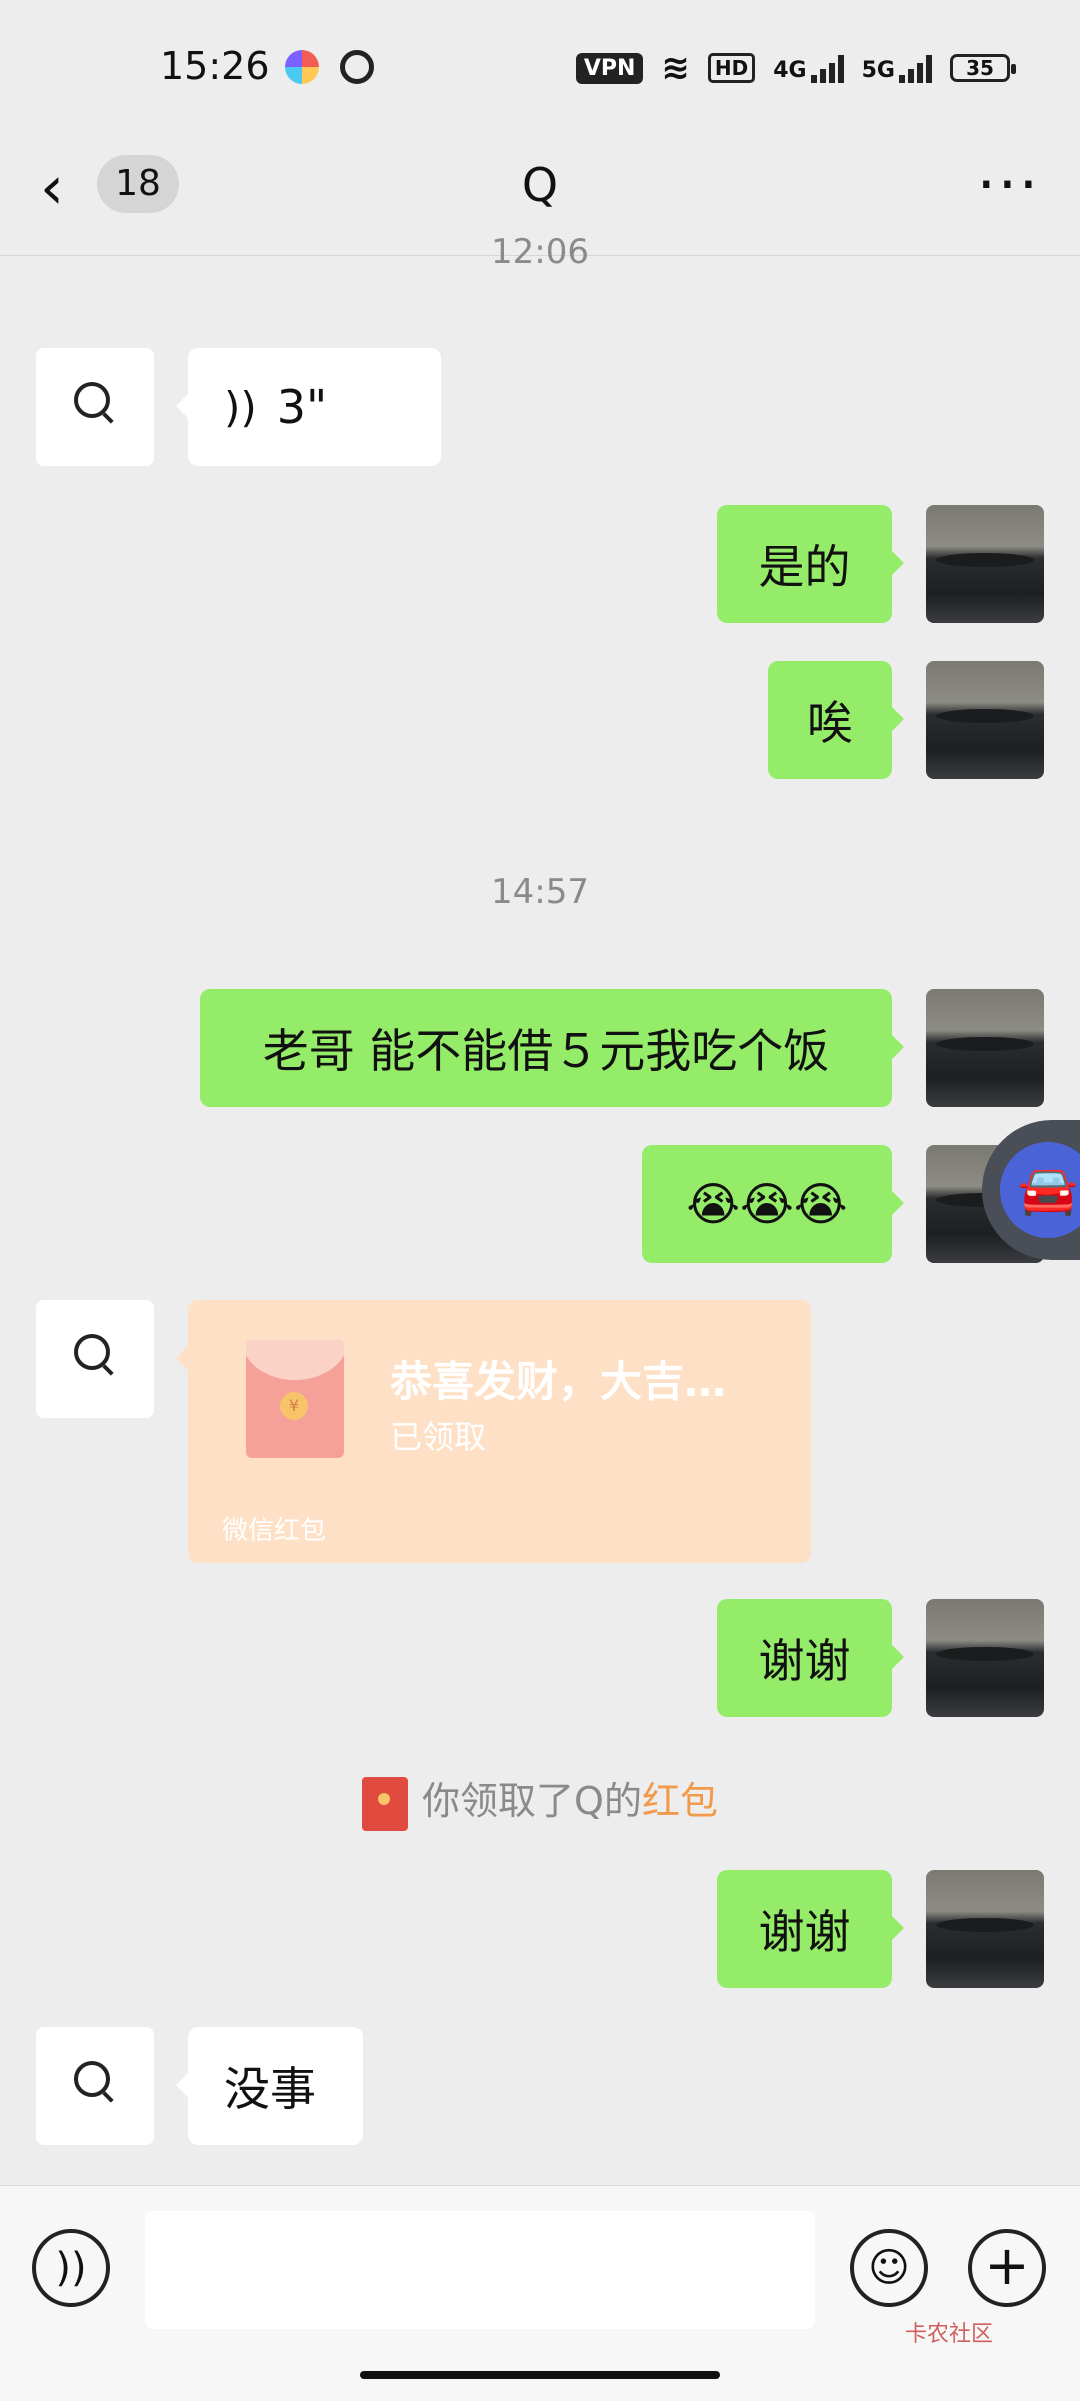  What do you see at coordinates (540, 892) in the screenshot?
I see `timestamp: 14:57` at bounding box center [540, 892].